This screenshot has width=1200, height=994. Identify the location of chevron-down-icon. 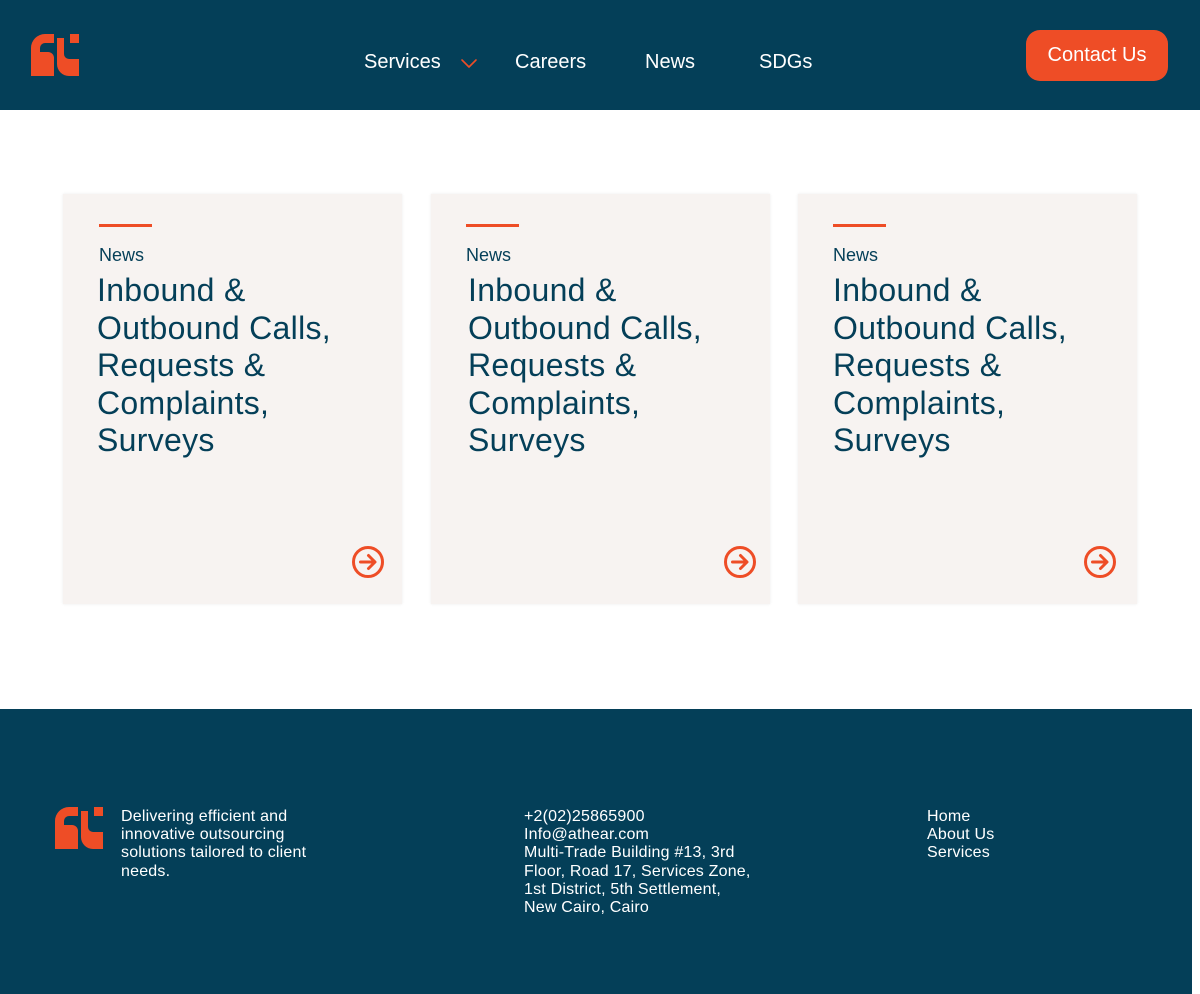
(469, 63).